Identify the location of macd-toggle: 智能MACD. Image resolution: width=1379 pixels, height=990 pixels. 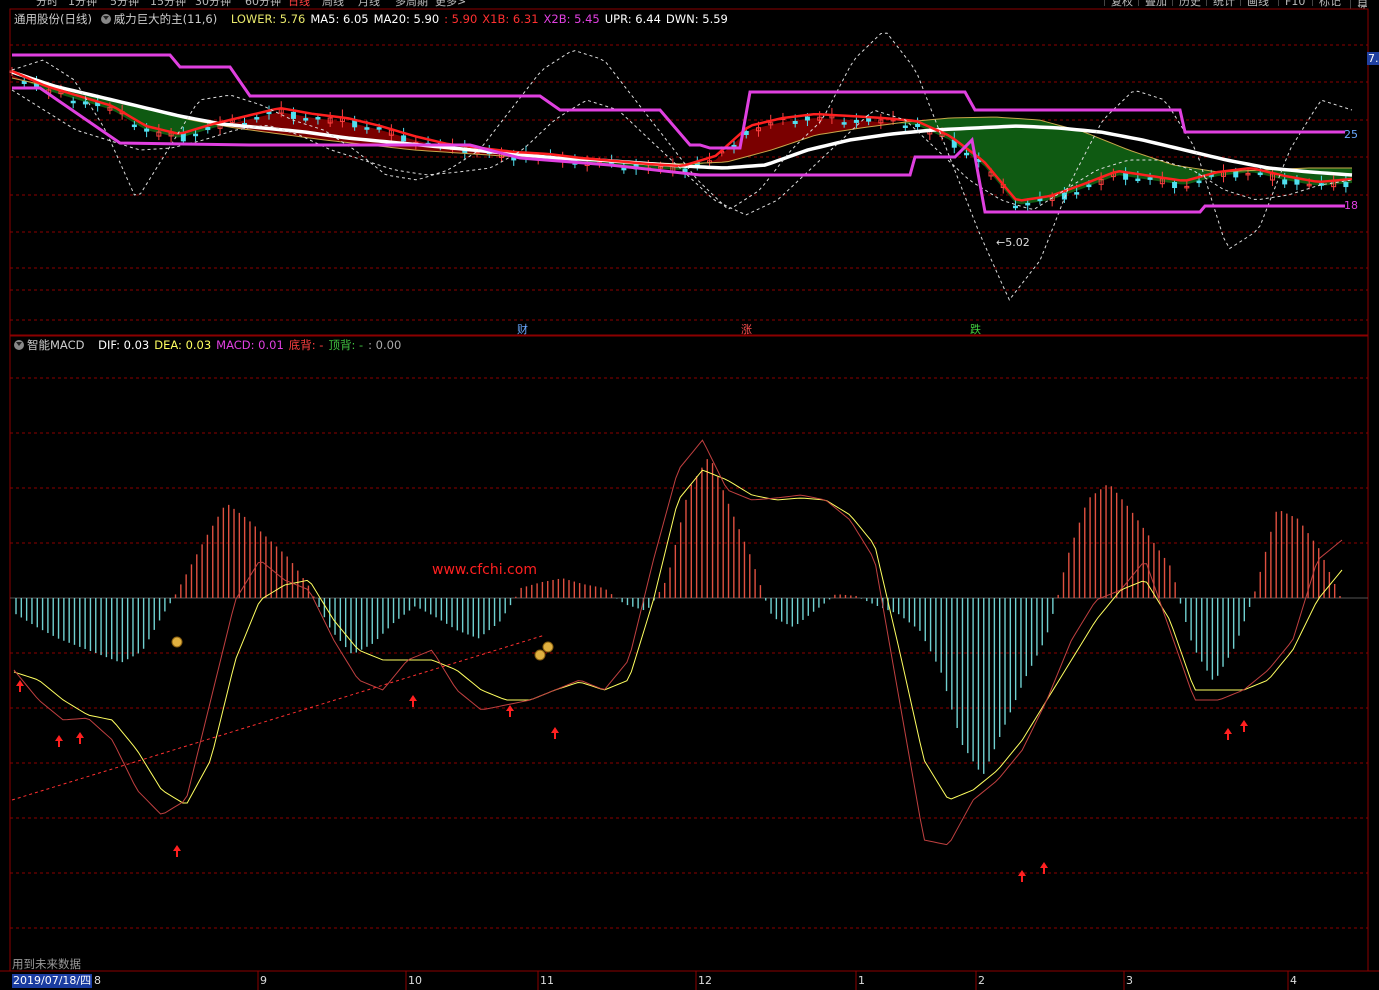
(51, 345).